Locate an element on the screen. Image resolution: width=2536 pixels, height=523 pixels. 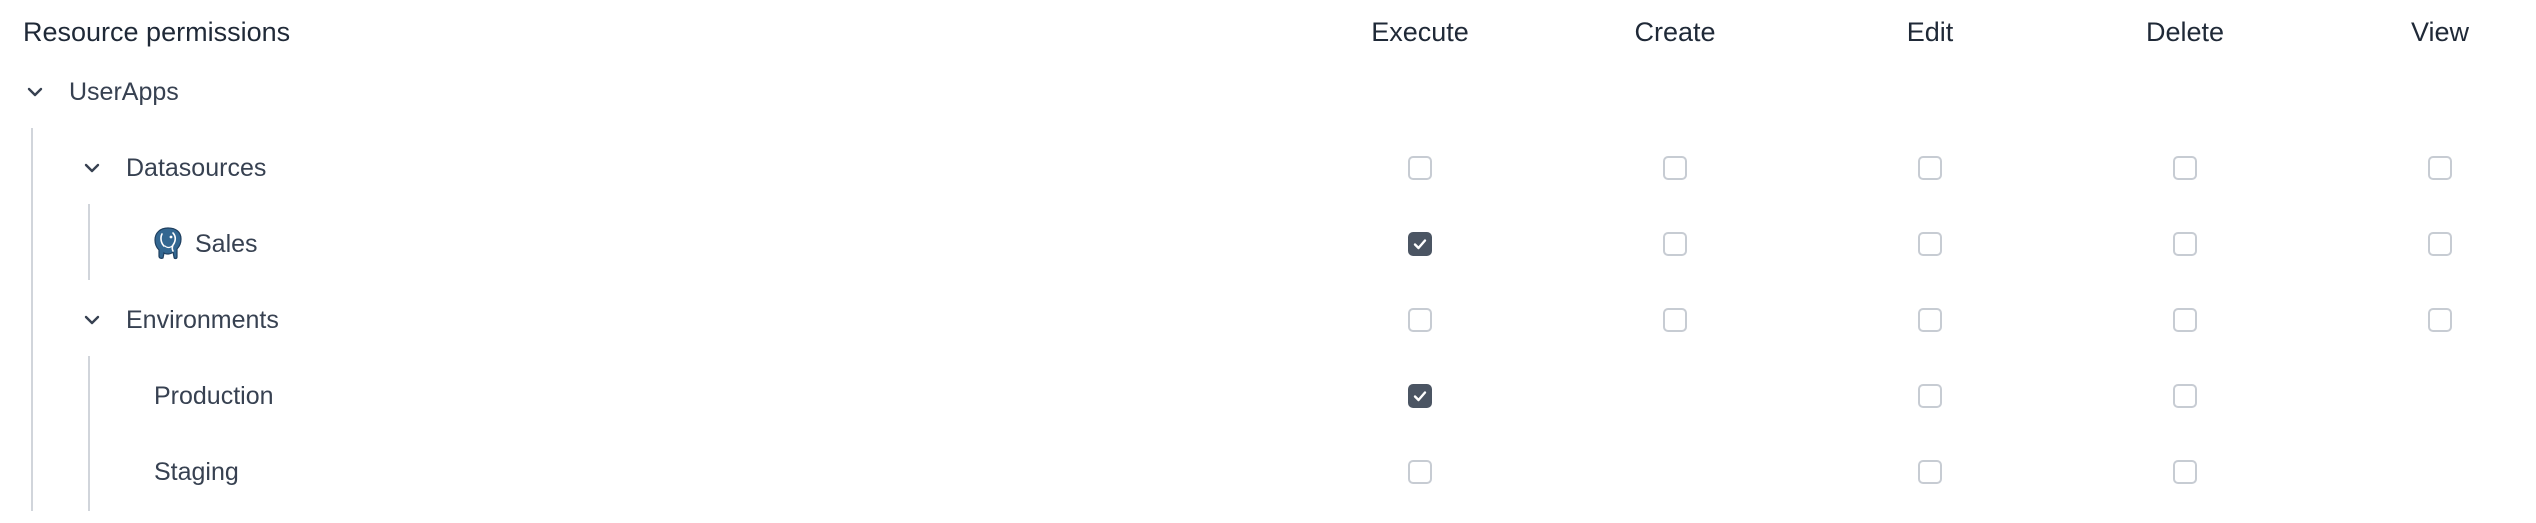
checkbox-environments-view is located at coordinates (2440, 320).